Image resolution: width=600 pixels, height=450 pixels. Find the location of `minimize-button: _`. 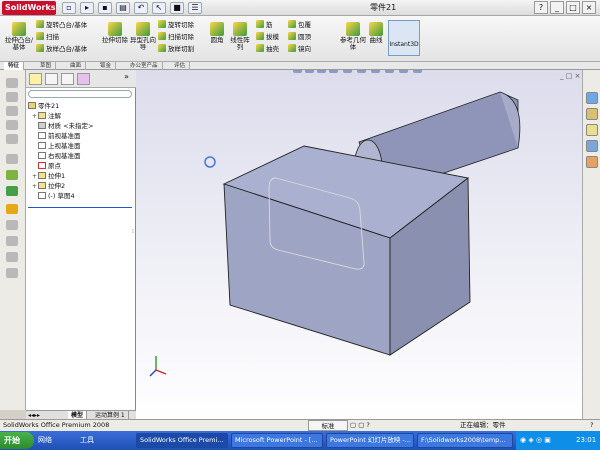

minimize-button: _ is located at coordinates (557, 7).